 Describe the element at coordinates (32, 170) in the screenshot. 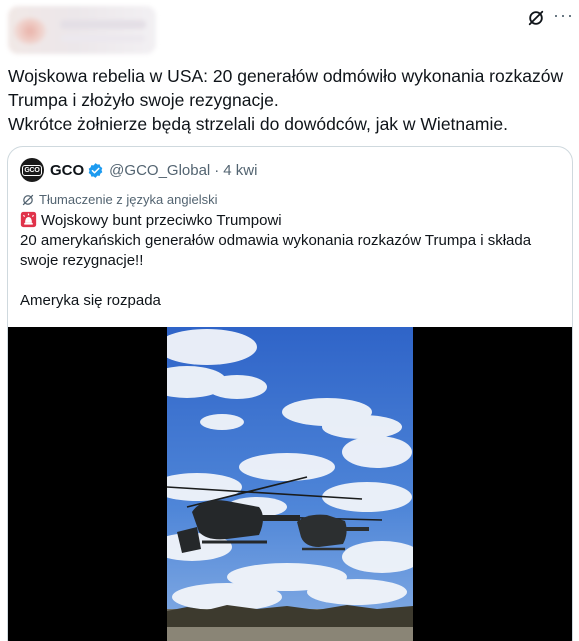

I see `gco-avatar: GCO` at that location.